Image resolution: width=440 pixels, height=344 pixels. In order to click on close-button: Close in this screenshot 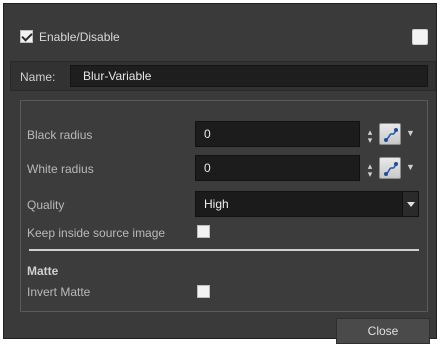, I will do `click(383, 331)`.